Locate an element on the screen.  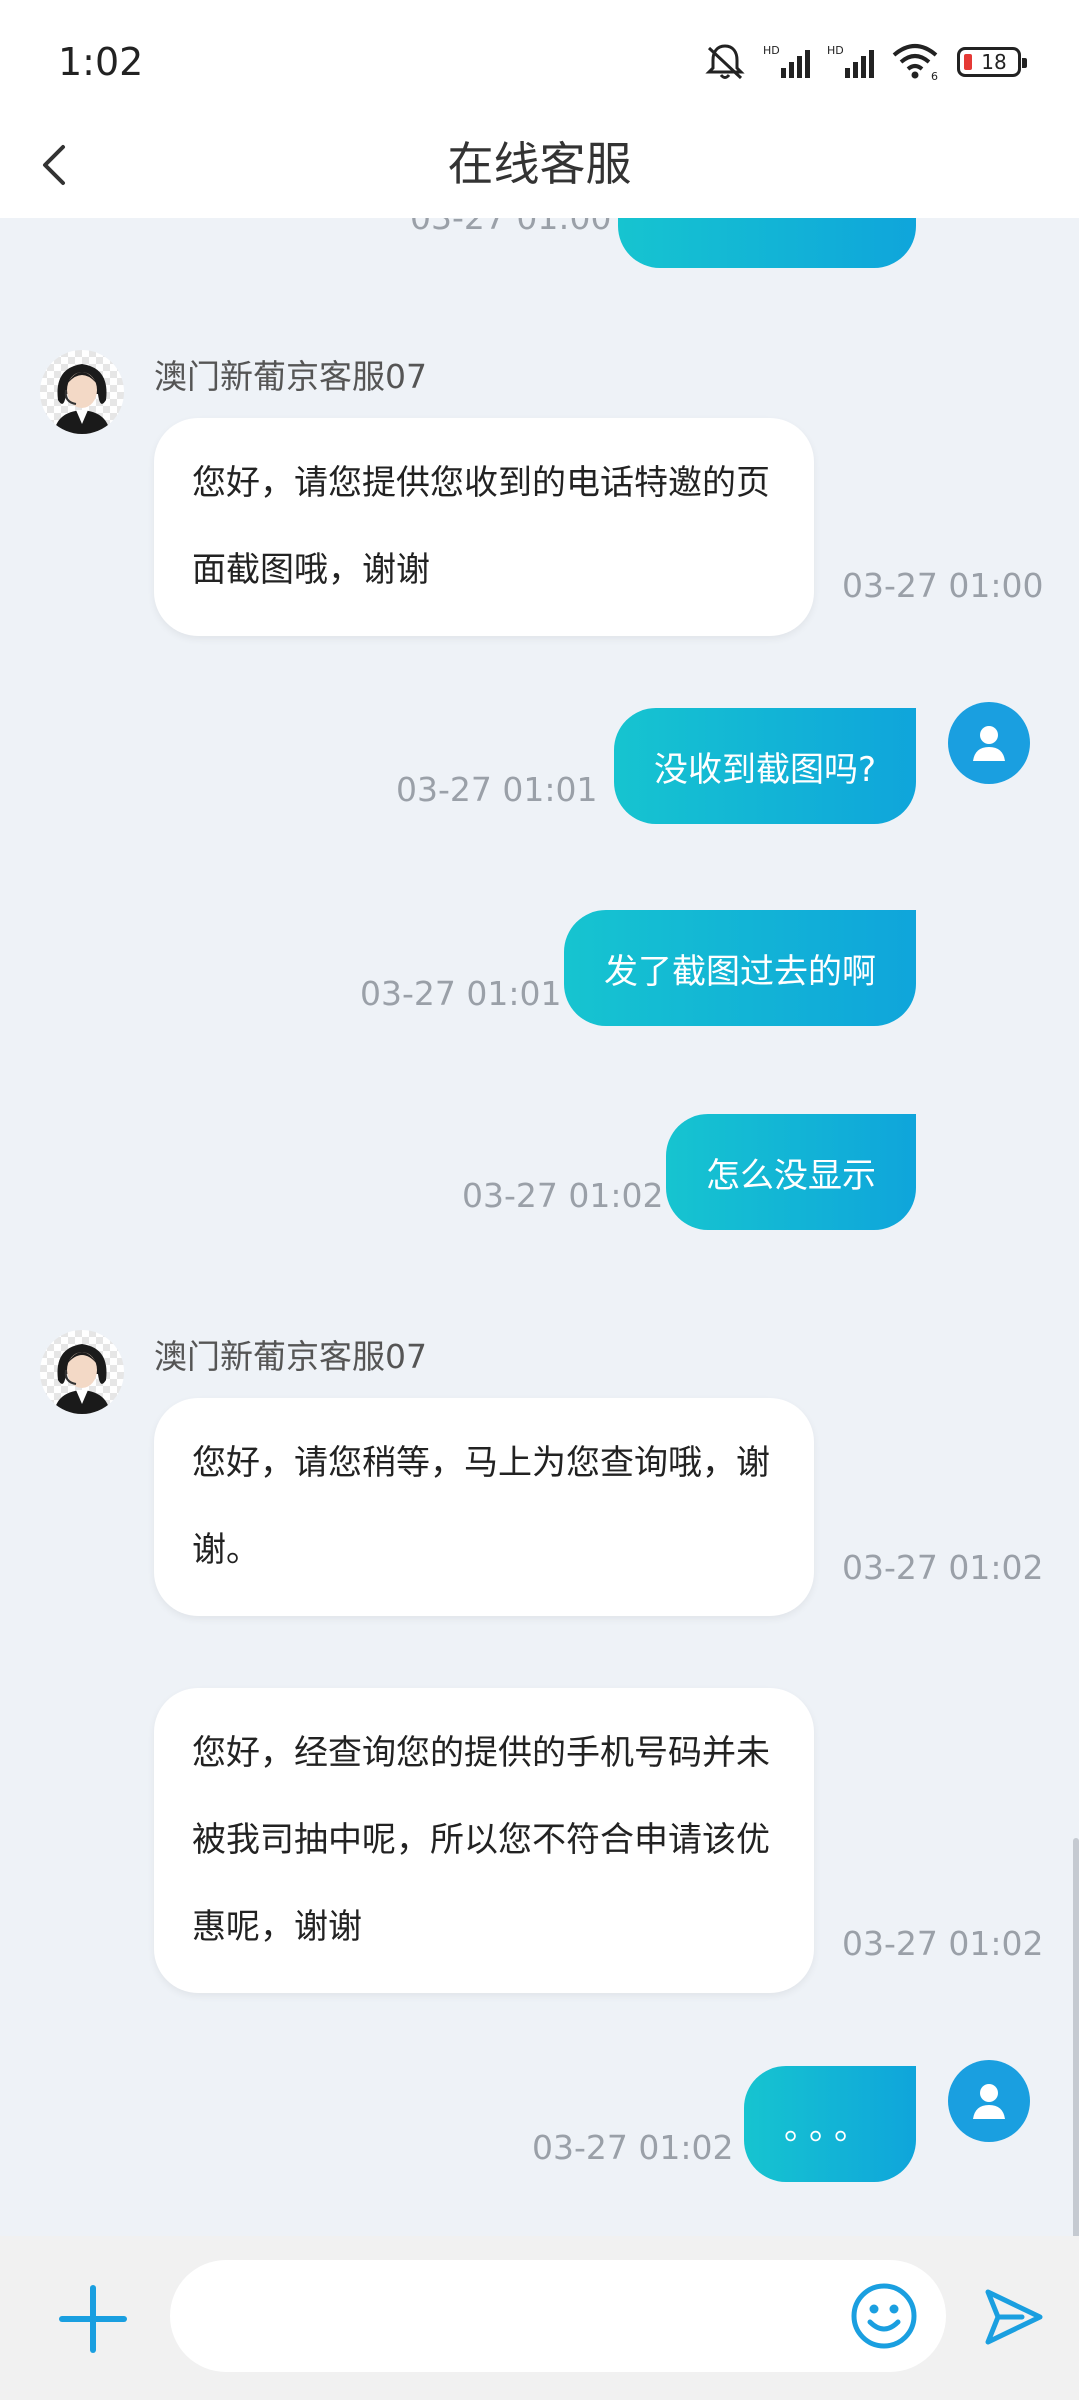
message-bubble-outgoing: 怎么没显示 is located at coordinates (791, 1172).